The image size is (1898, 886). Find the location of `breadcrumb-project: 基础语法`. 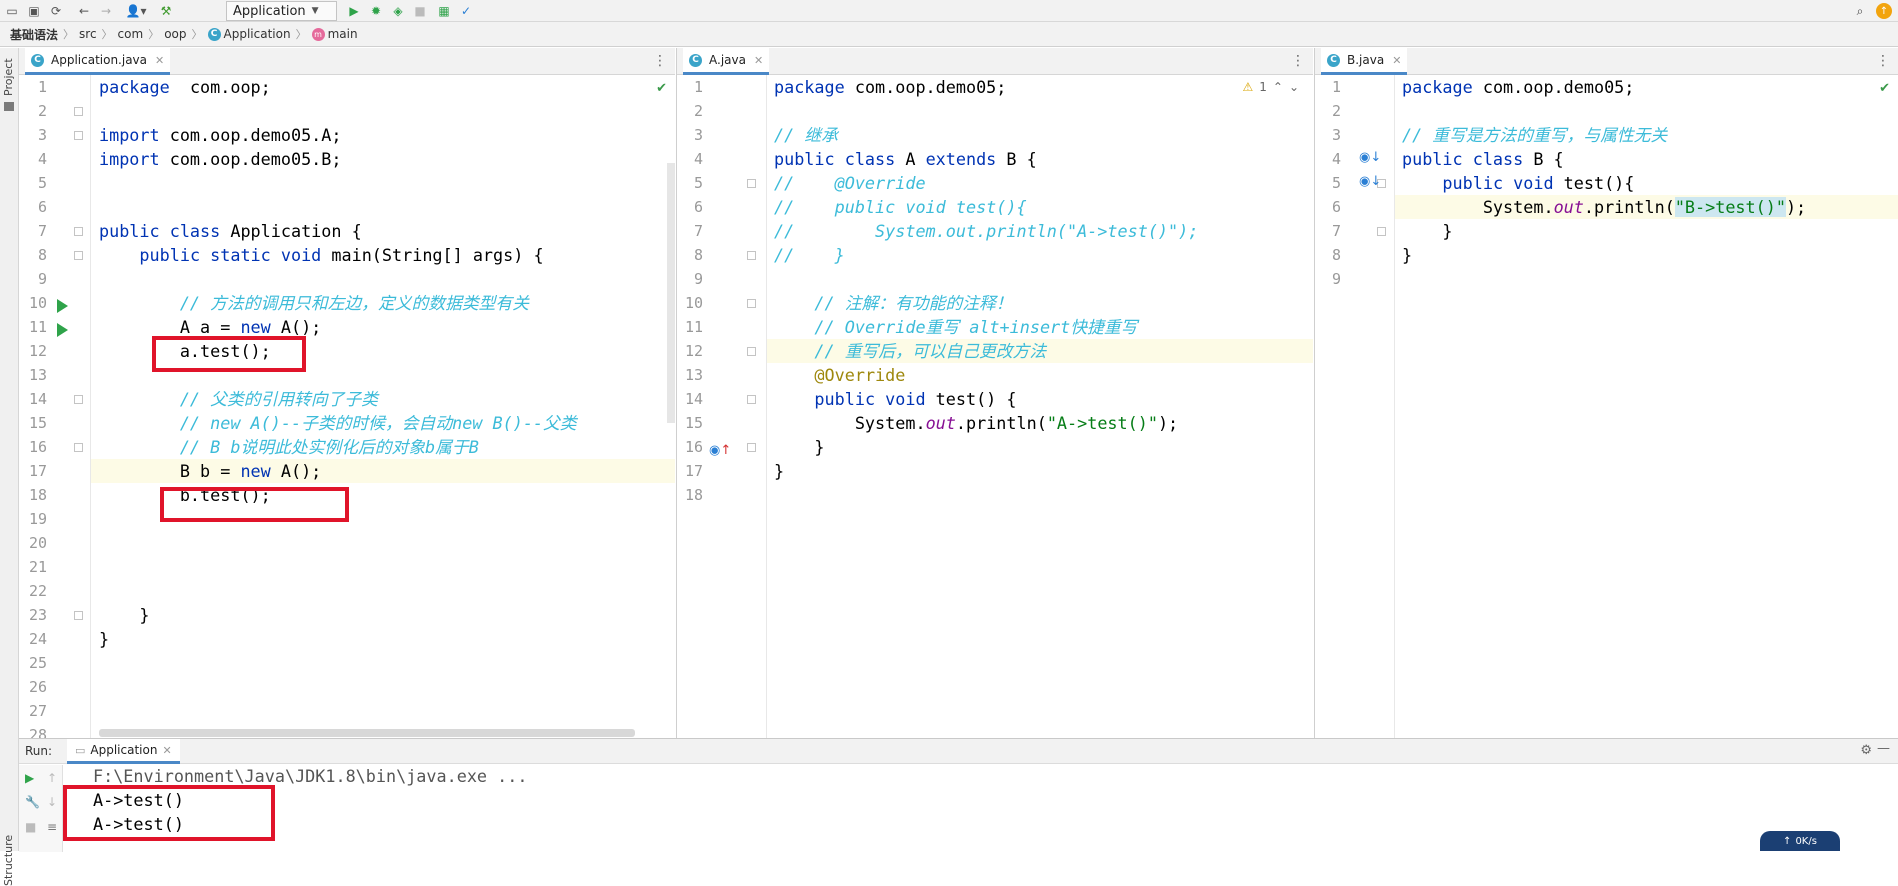

breadcrumb-project: 基础语法 is located at coordinates (34, 34).